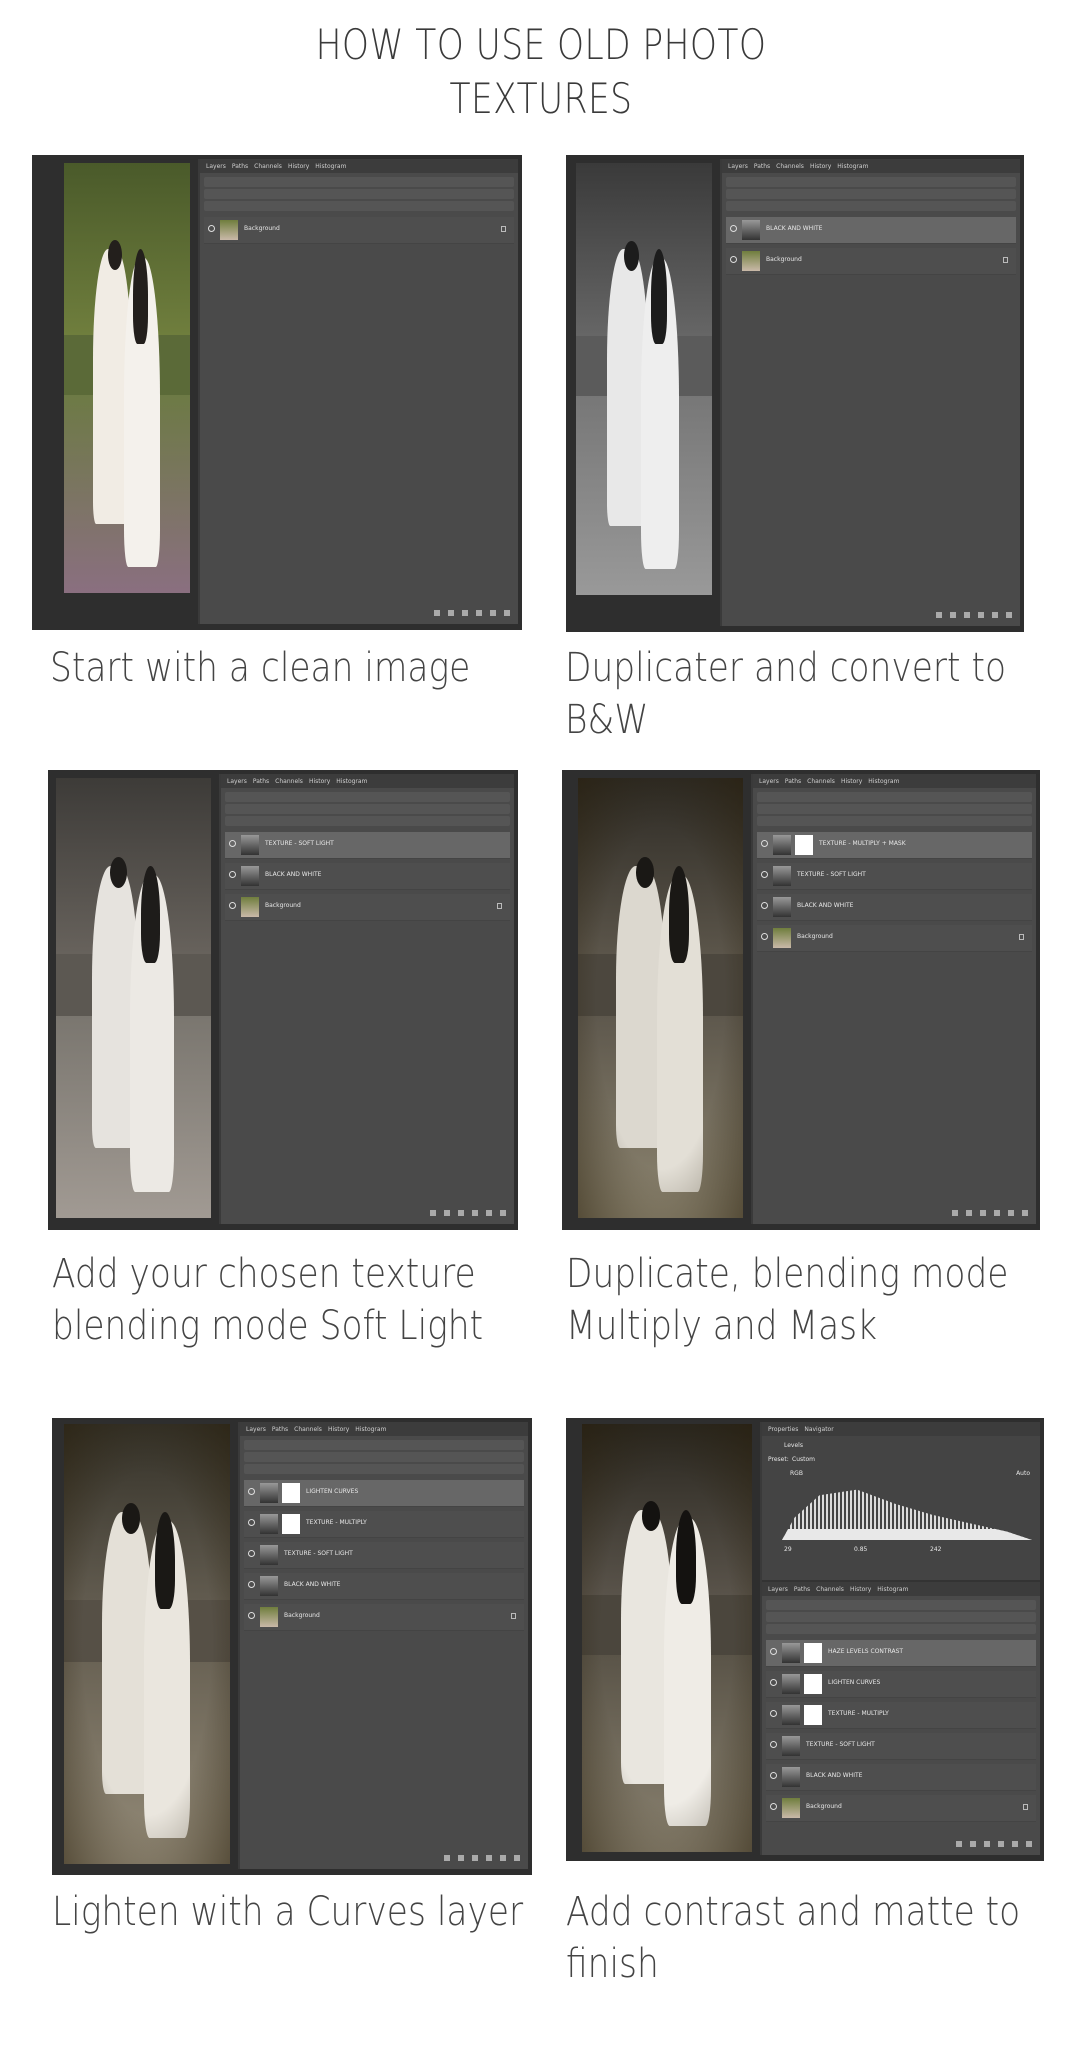 The image size is (1082, 2048). I want to click on properties-tab: Properties, so click(783, 1429).